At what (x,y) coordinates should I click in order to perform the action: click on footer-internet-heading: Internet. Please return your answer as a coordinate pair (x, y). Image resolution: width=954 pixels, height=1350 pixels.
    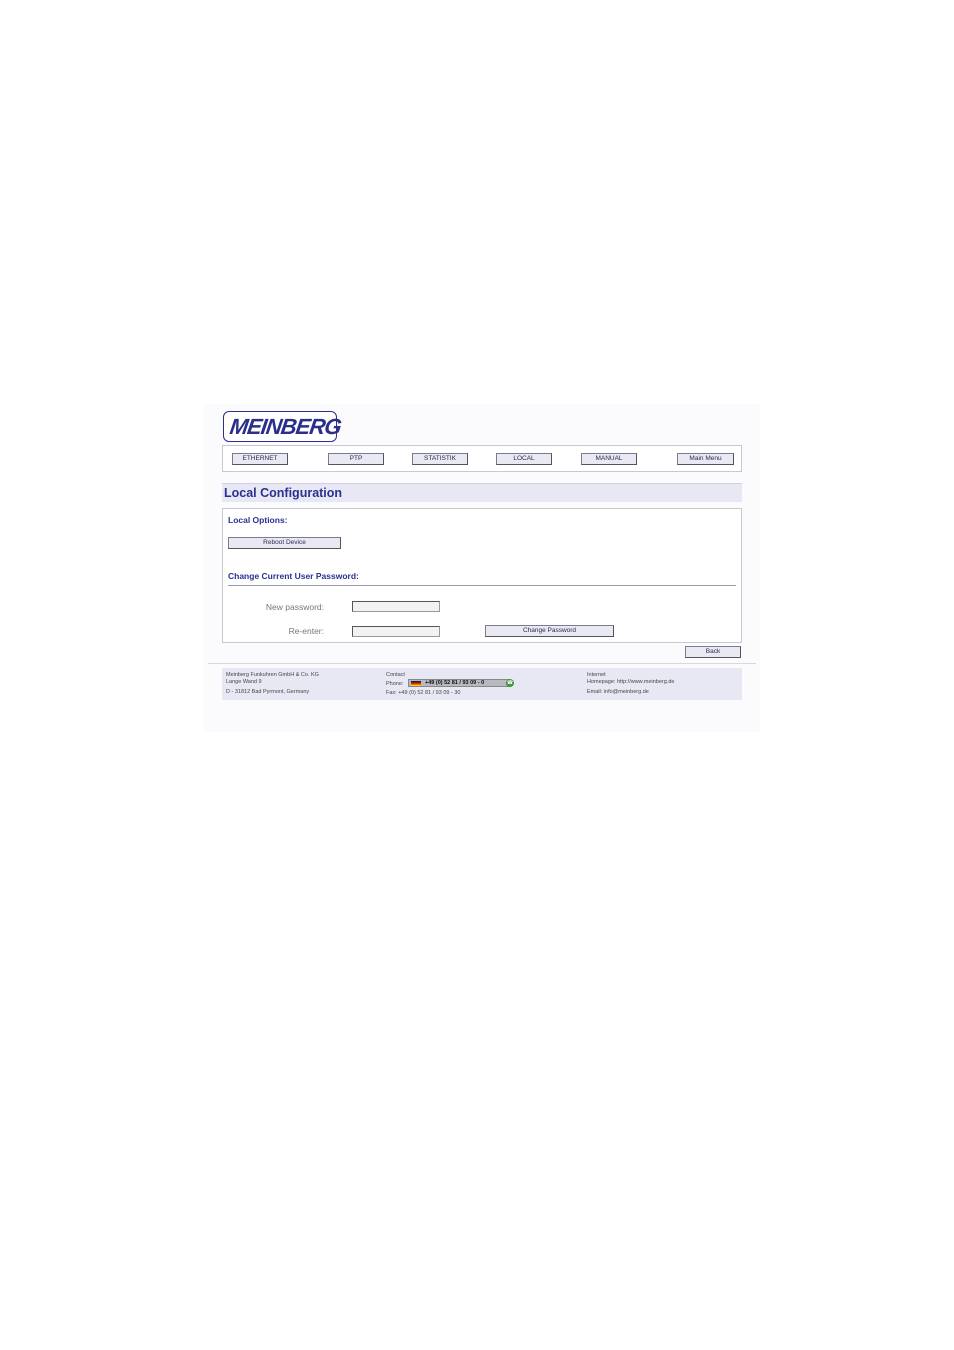
    Looking at the image, I should click on (596, 675).